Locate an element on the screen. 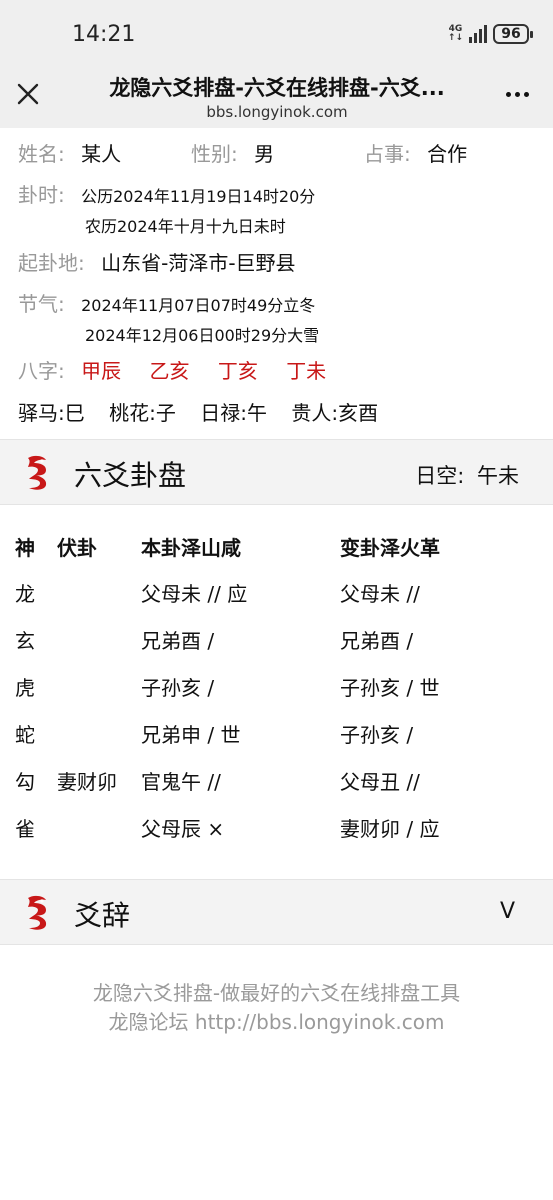  gender-value: 男 is located at coordinates (264, 154).